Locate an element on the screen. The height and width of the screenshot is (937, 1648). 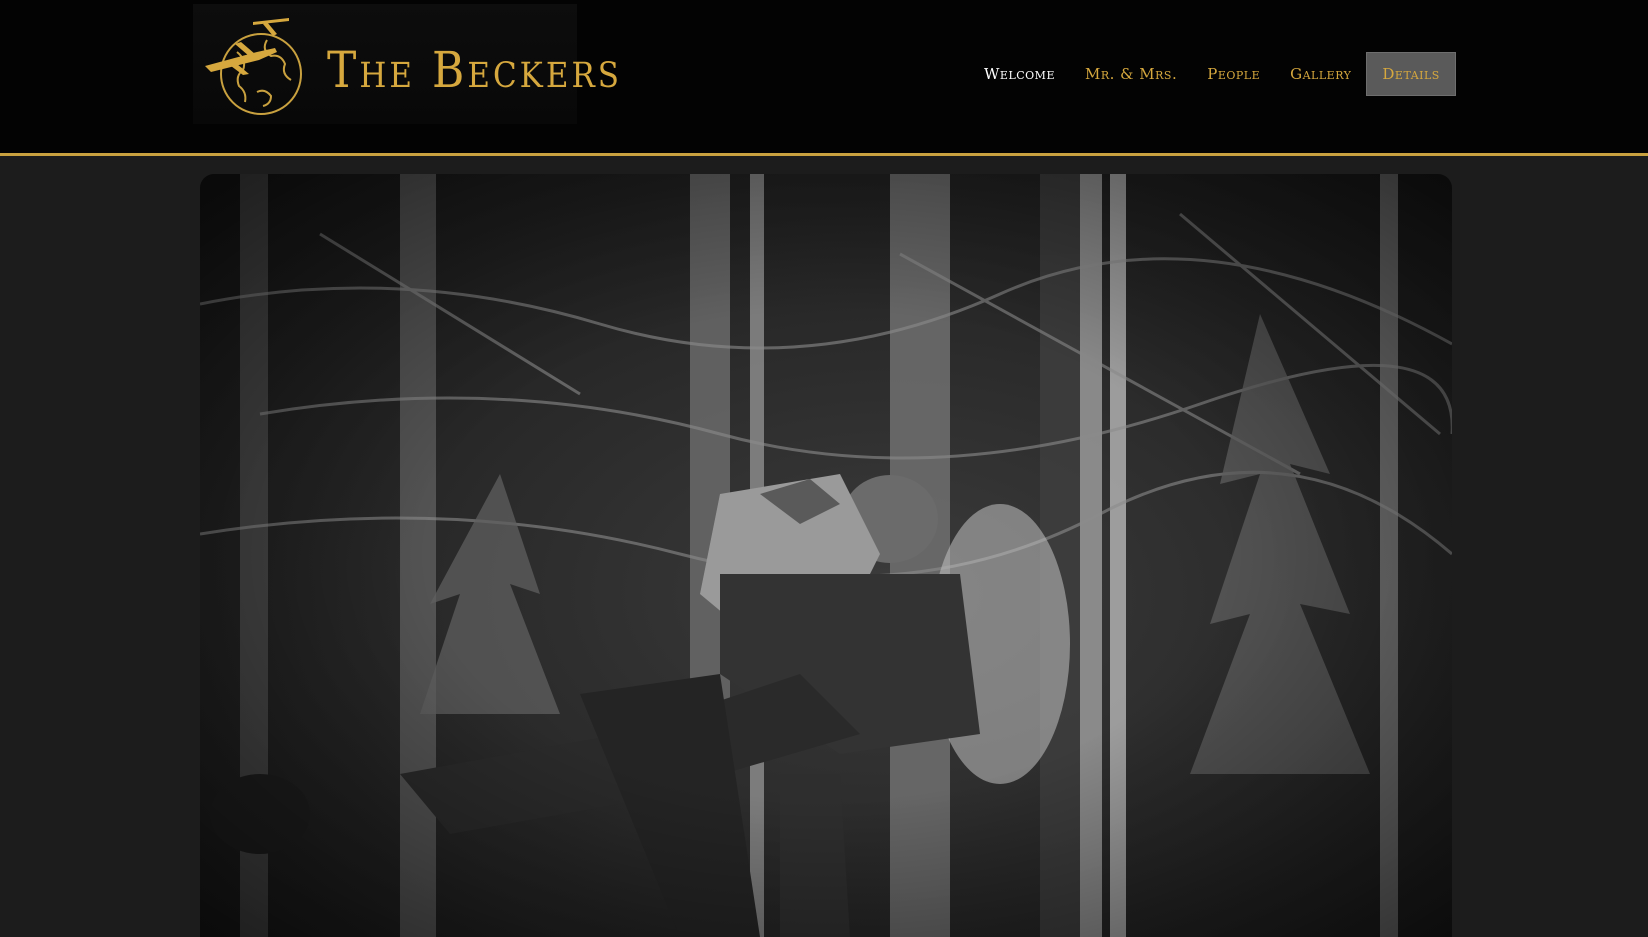
site-logo: The Beckers is located at coordinates (406, 64).